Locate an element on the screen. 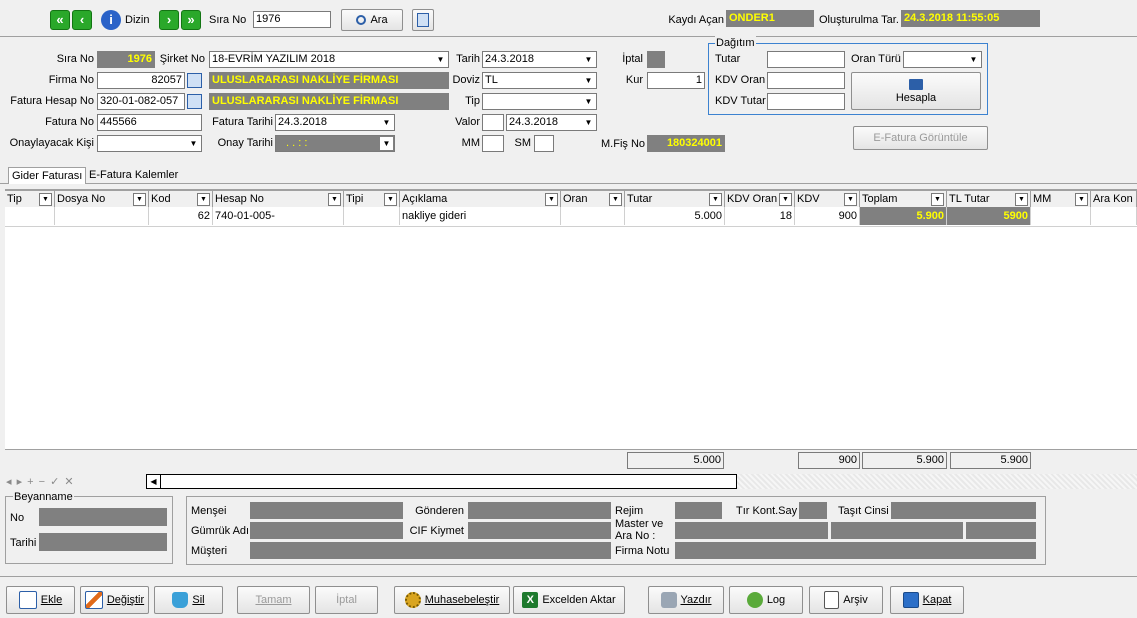 The height and width of the screenshot is (618, 1137). gonderen-input is located at coordinates (539, 510).